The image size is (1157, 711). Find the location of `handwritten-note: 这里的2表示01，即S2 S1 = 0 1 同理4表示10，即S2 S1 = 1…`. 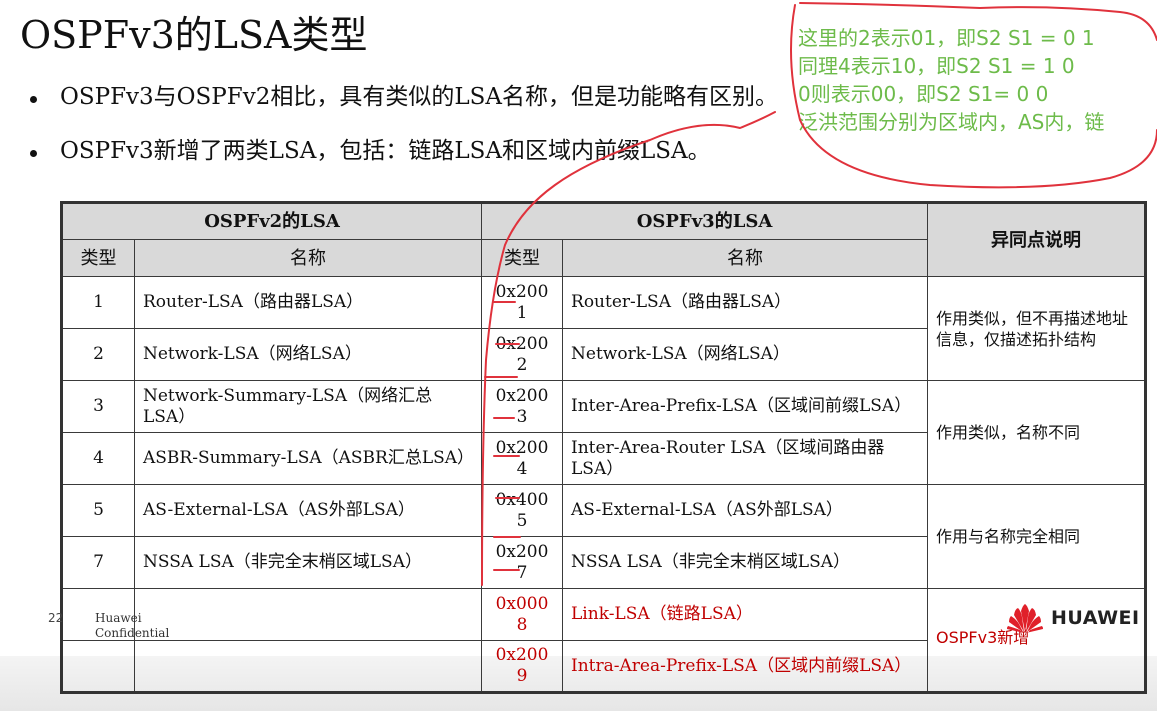

handwritten-note: 这里的2表示01，即S2 S1 = 0 1 同理4表示10，即S2 S1 = 1… is located at coordinates (951, 80).